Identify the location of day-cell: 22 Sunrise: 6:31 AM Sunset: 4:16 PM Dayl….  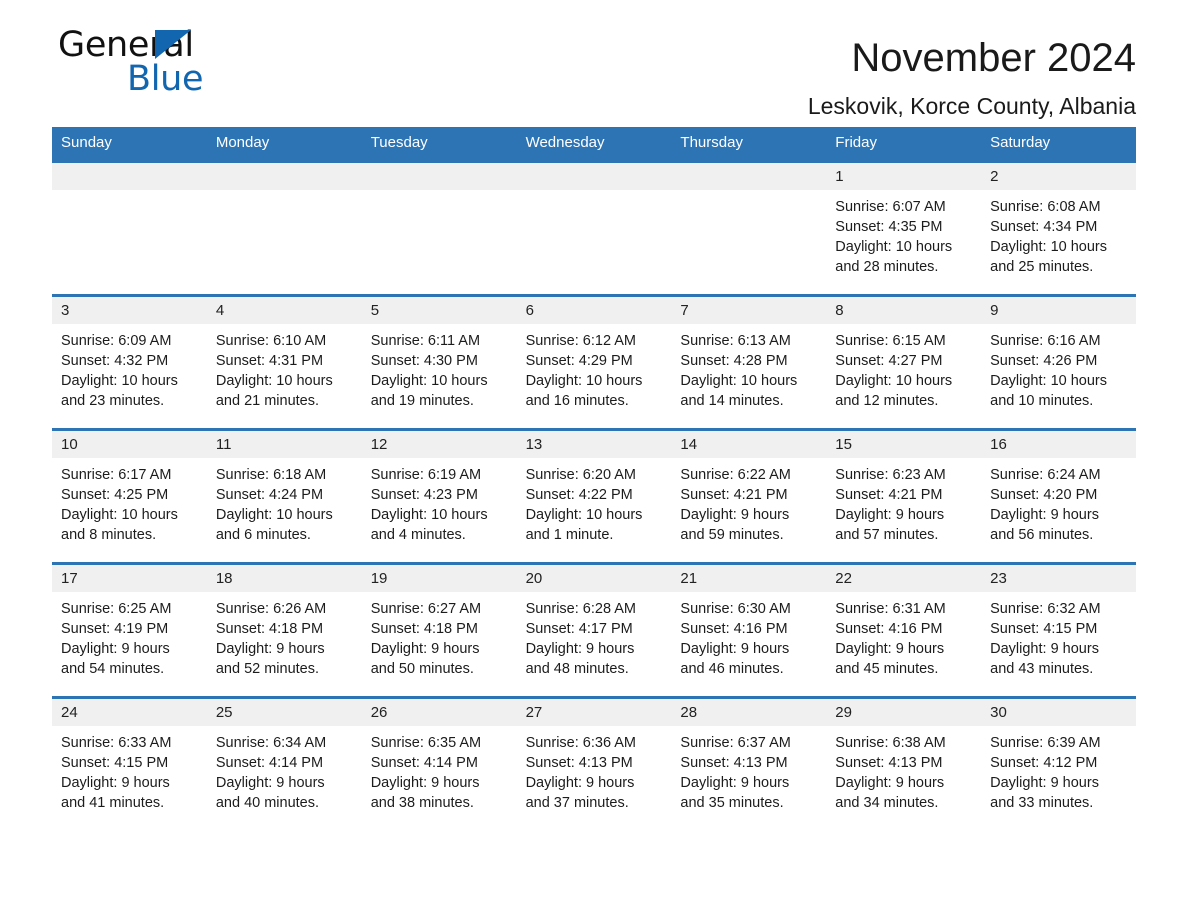
(904, 630).